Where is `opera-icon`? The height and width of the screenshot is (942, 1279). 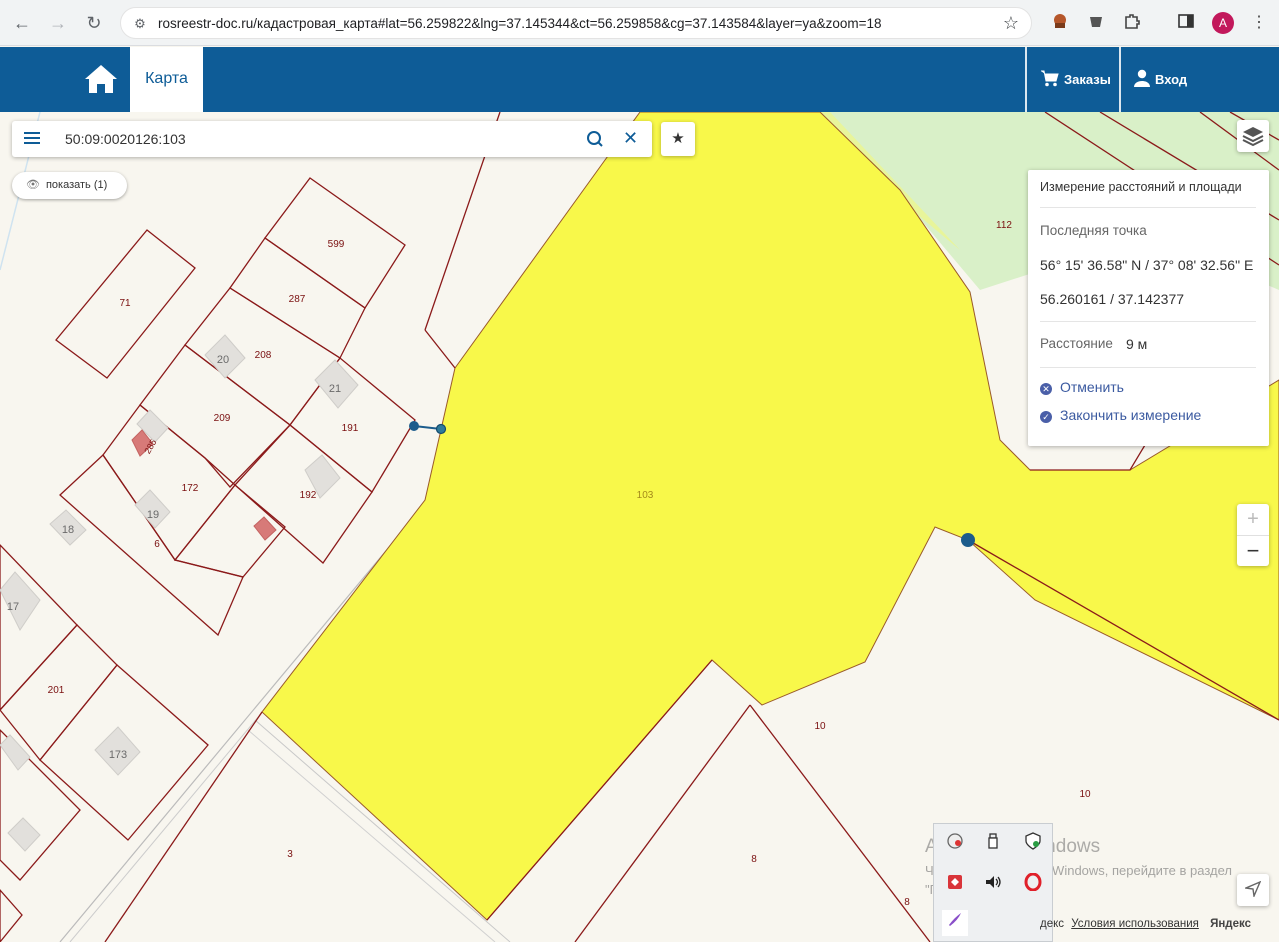 opera-icon is located at coordinates (1033, 885).